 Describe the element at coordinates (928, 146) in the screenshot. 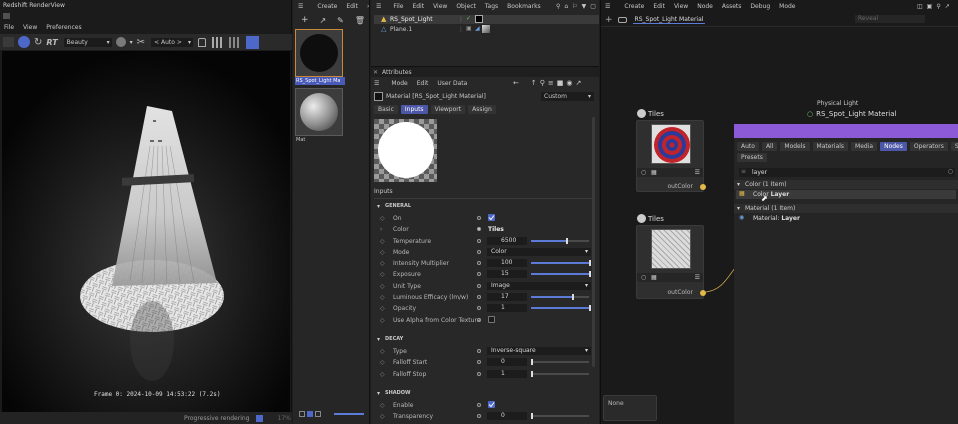

I see `popup-tab-operators: Operators` at that location.